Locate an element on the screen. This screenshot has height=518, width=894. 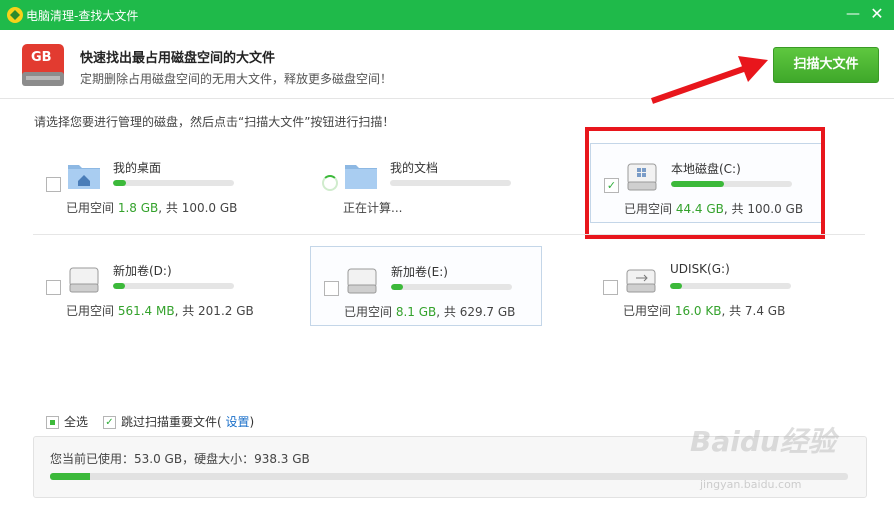
window-title: 电脑清理-查找大文件 is located at coordinates (82, 16).